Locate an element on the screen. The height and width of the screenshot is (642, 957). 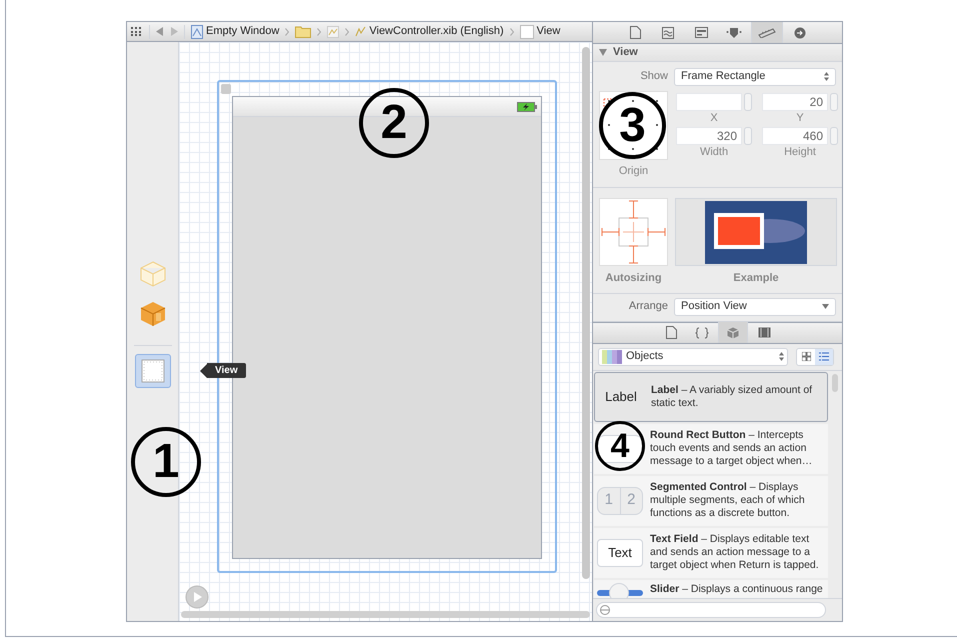
library-tab is located at coordinates (733, 332).